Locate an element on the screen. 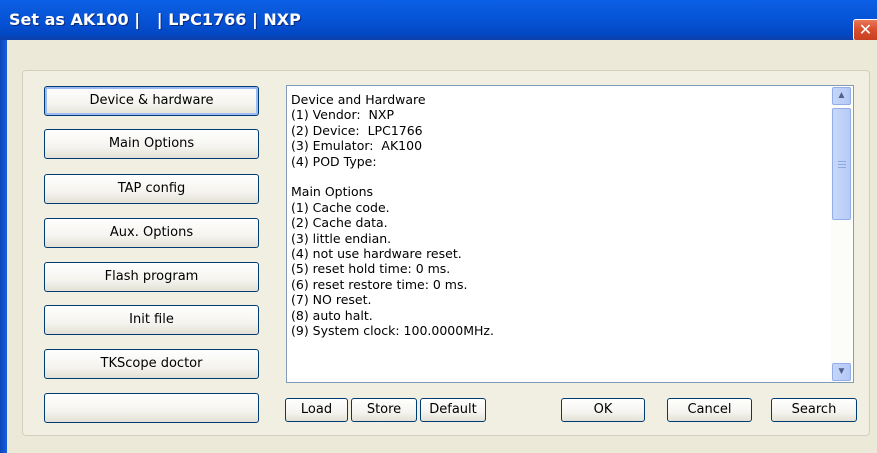  info-line is located at coordinates (561, 176).